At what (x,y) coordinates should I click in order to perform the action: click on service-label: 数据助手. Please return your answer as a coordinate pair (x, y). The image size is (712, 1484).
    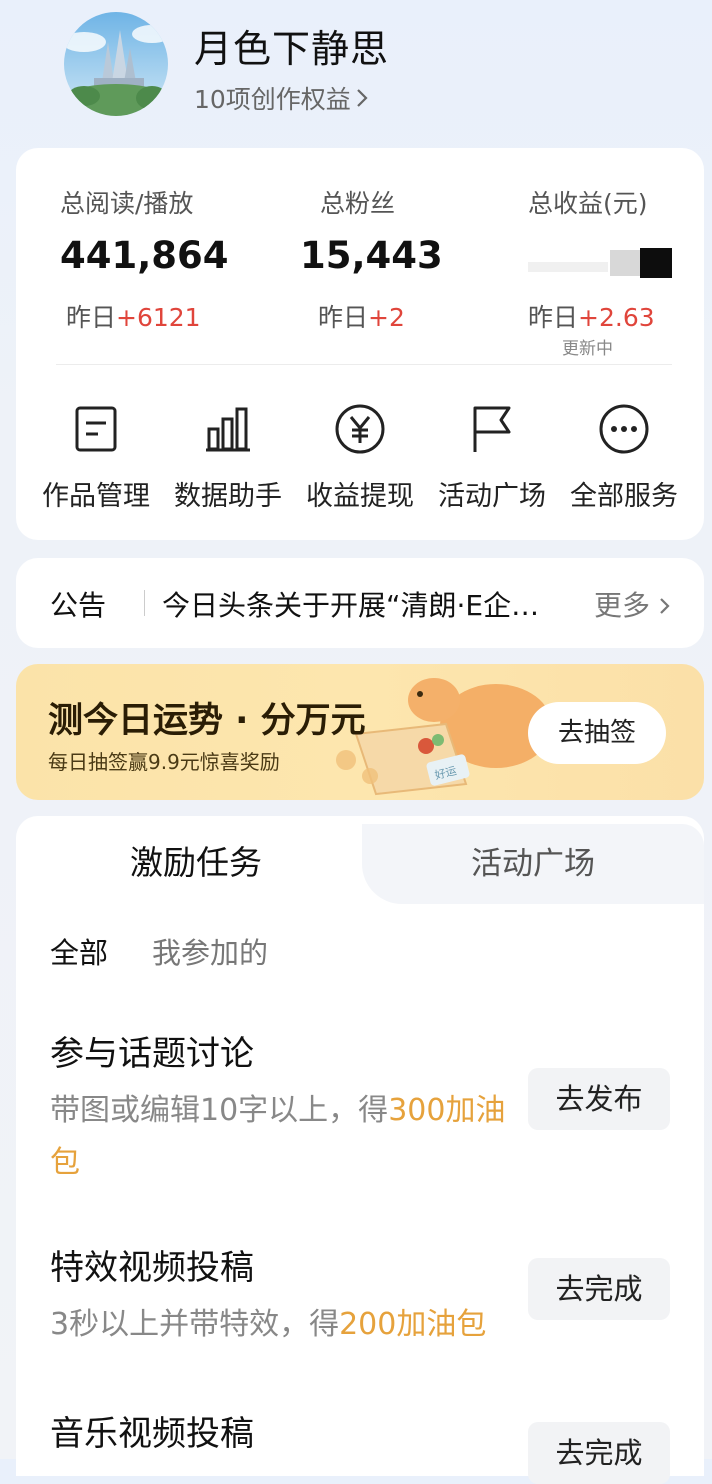
    Looking at the image, I should click on (228, 496).